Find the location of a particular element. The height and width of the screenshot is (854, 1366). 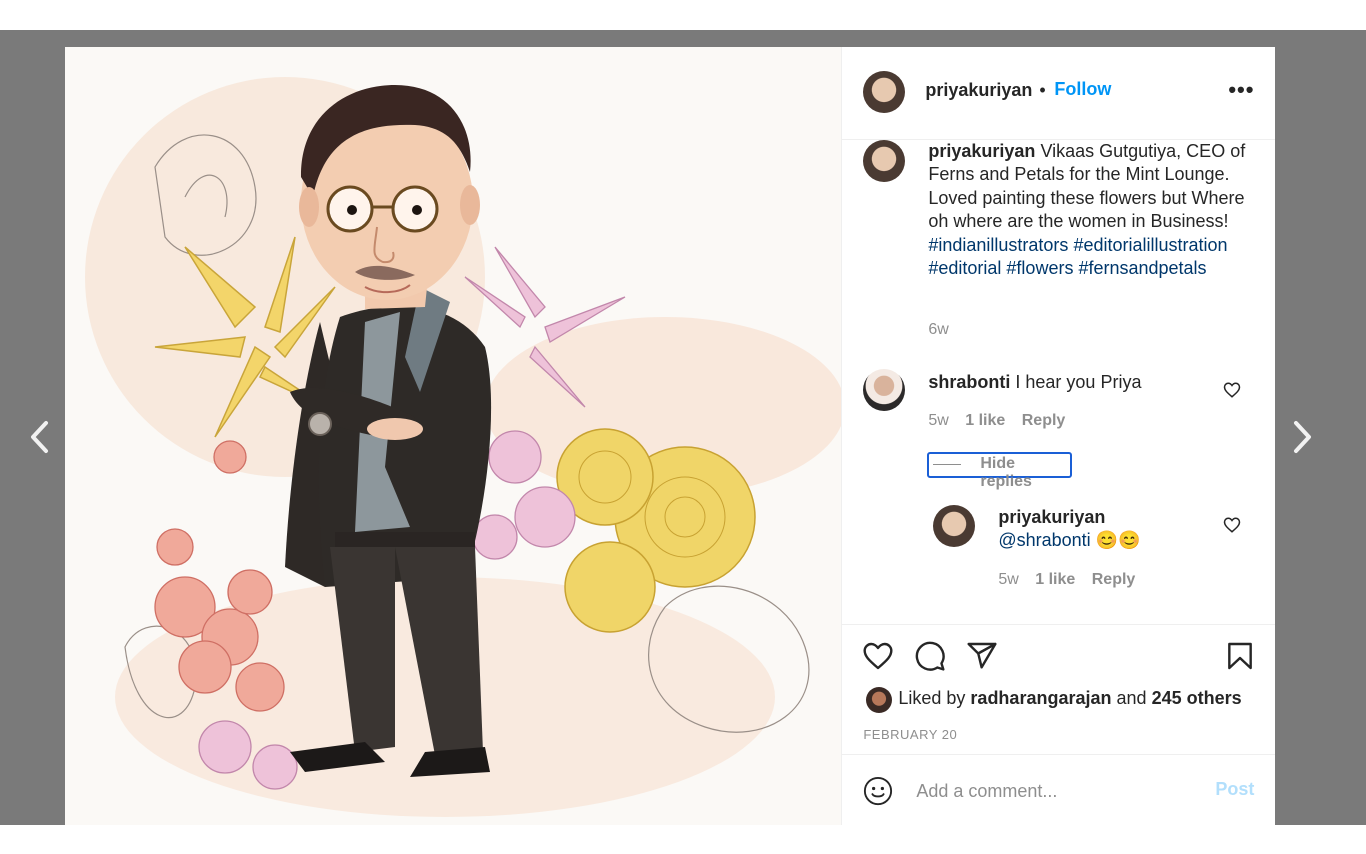

bookmark-icon is located at coordinates (1240, 658).